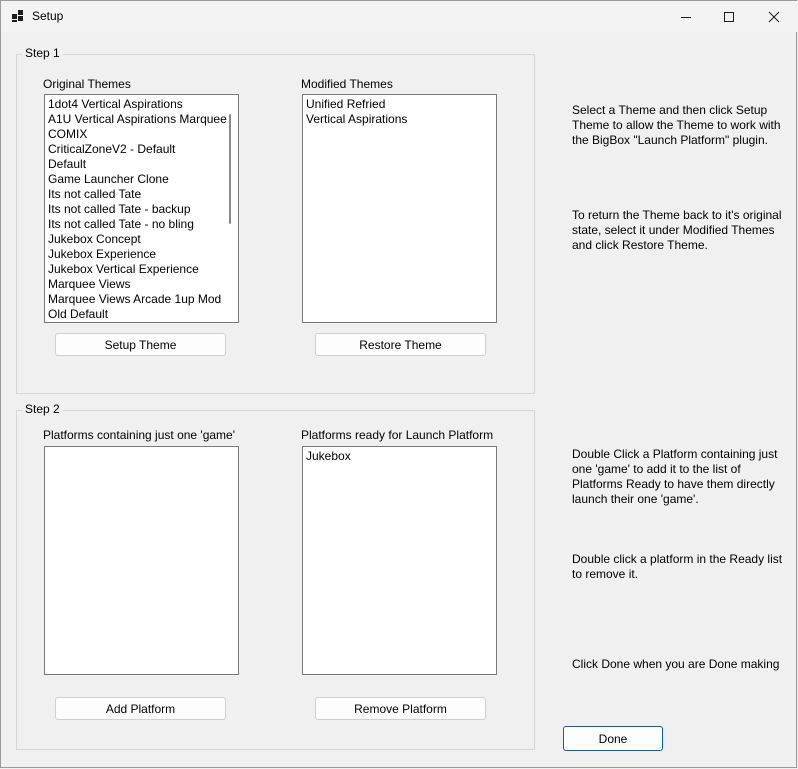 Image resolution: width=798 pixels, height=769 pixels. I want to click on list-item: Its not called Tate - backup, so click(141, 209).